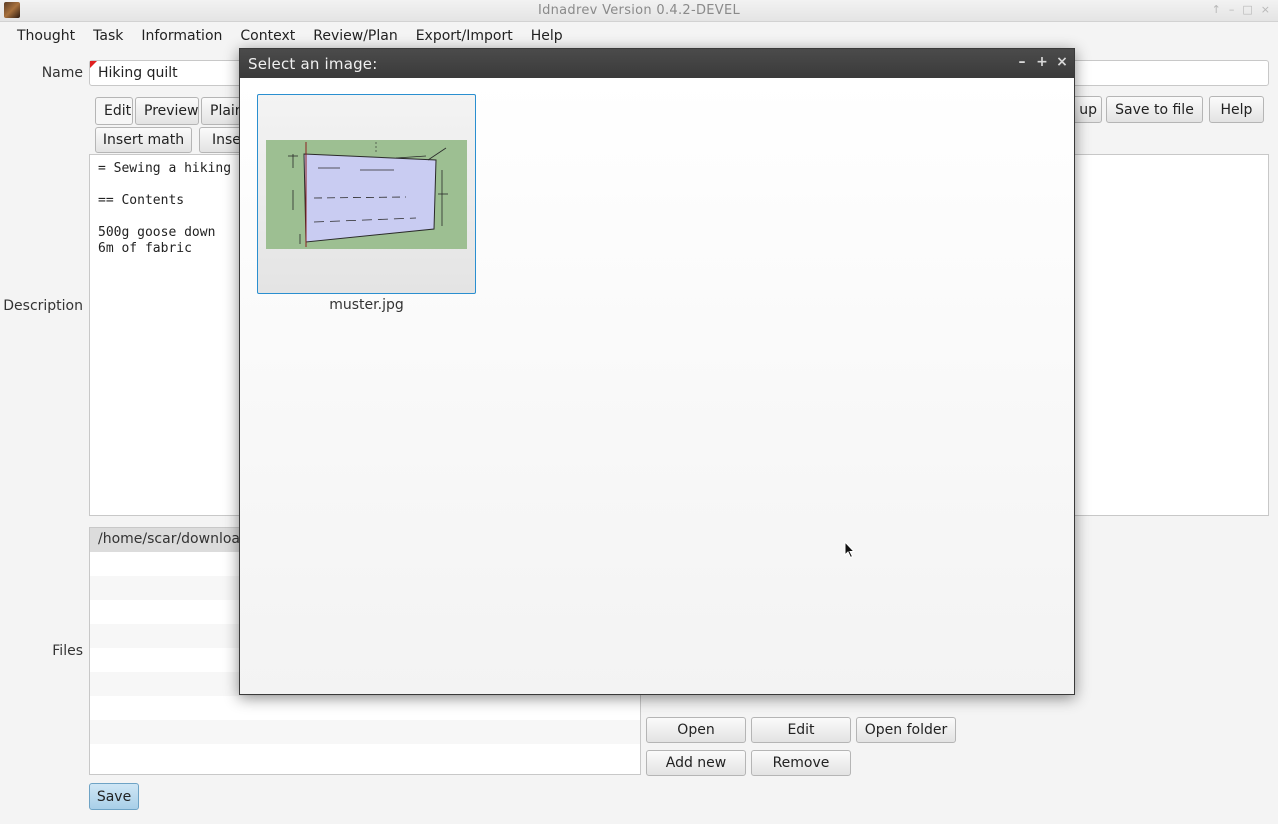 This screenshot has height=824, width=1278. I want to click on window-close-icon: ×, so click(1265, 9).